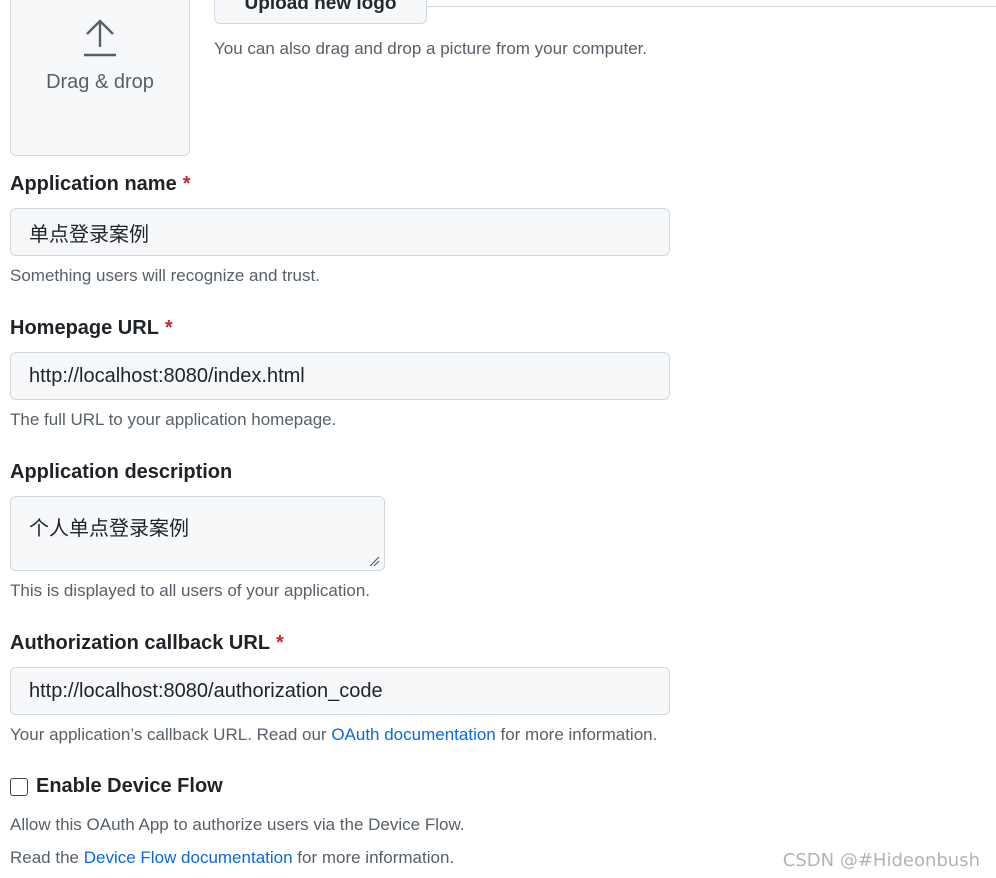  Describe the element at coordinates (576, 734) in the screenshot. I see `callback-note-text-end: for more information.` at that location.